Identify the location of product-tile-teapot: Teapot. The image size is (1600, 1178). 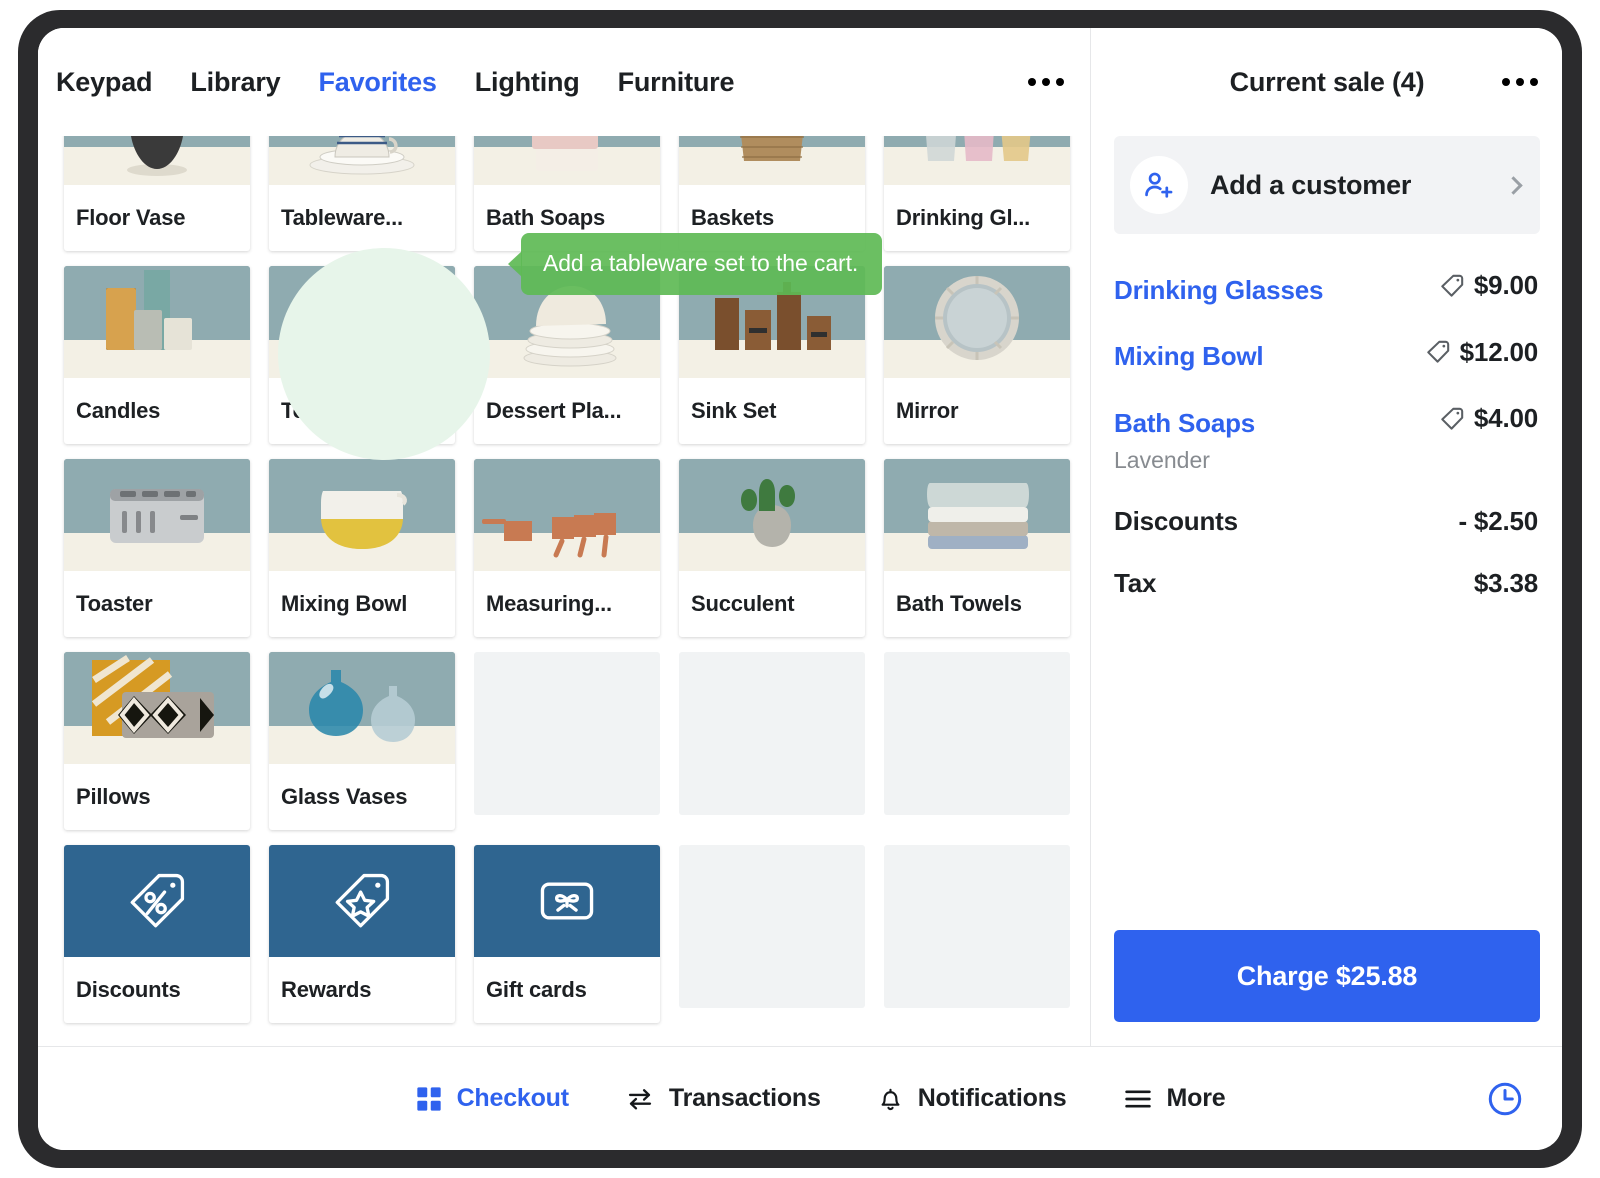
(362, 355).